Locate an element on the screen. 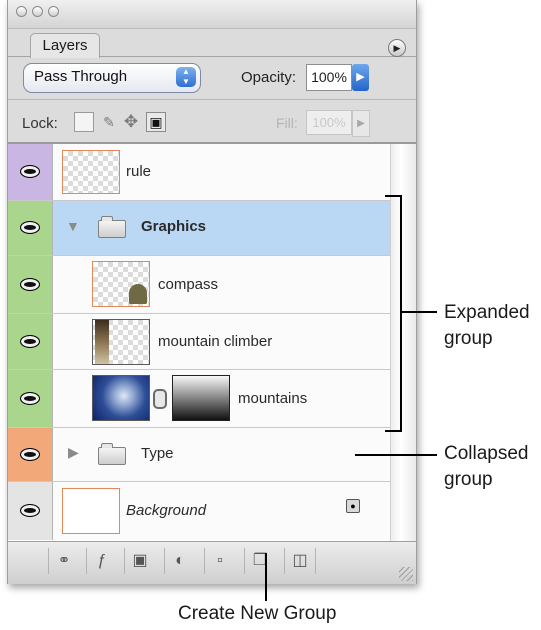 Image resolution: width=541 pixels, height=630 pixels. lock-label: Lock: is located at coordinates (40, 123).